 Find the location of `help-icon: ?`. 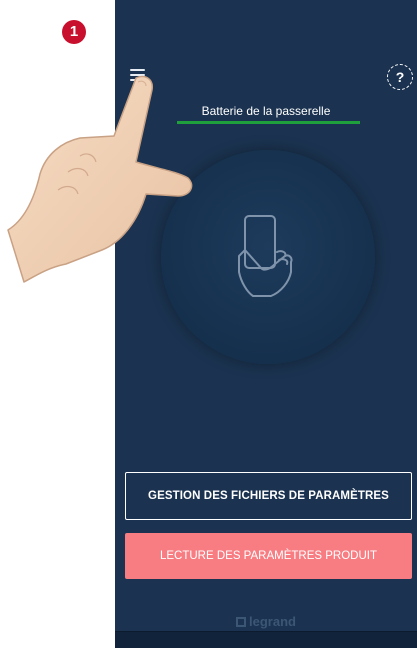

help-icon: ? is located at coordinates (400, 77).